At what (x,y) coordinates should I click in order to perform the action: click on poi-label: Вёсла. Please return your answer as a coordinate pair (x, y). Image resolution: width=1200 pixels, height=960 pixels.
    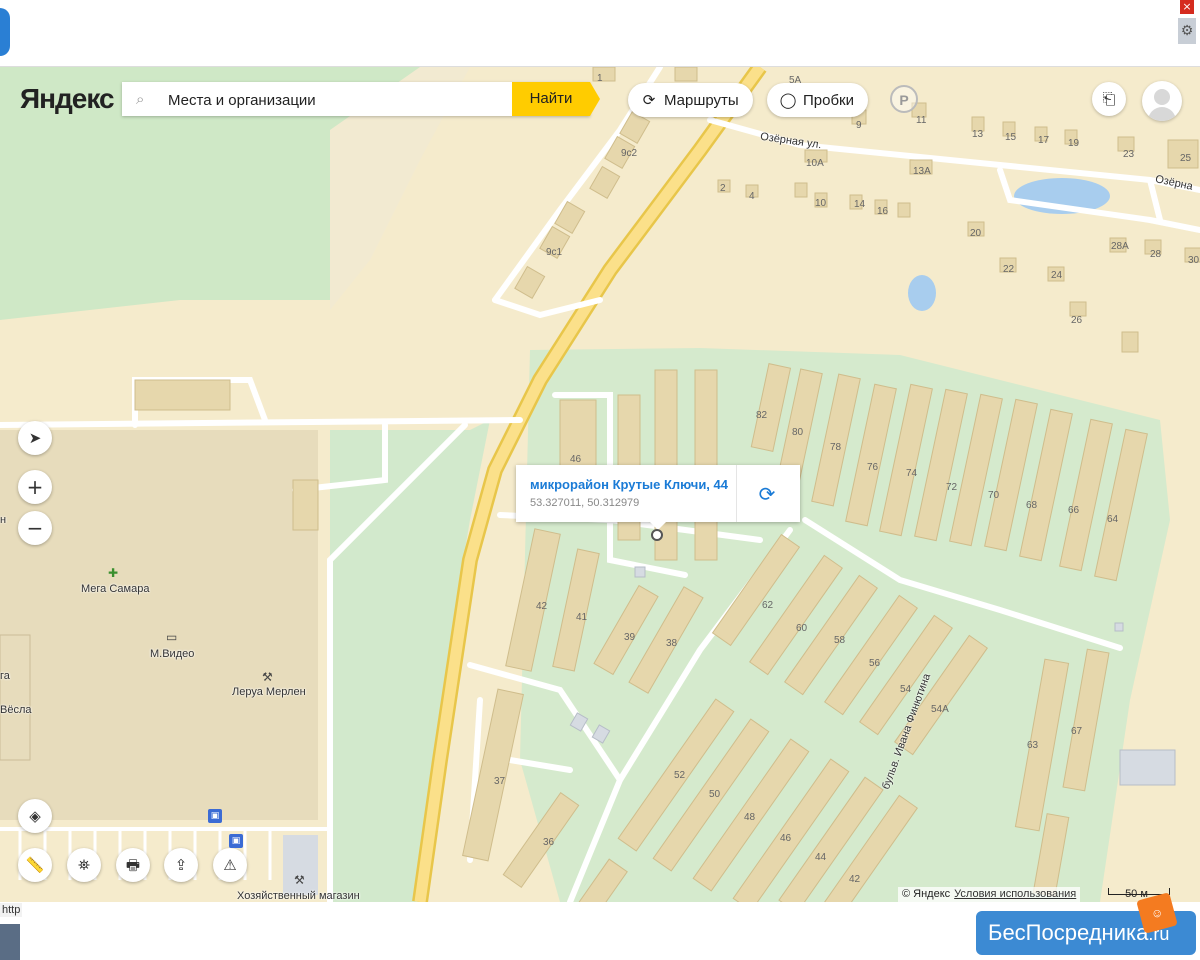
    Looking at the image, I should click on (16, 710).